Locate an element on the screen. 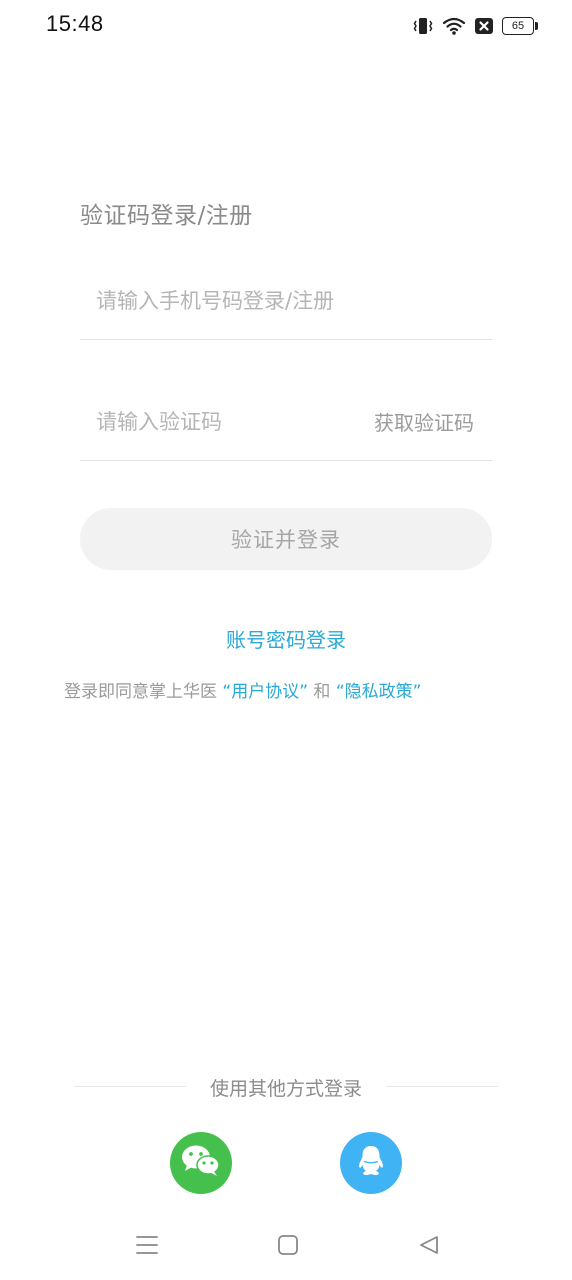 The width and height of the screenshot is (572, 1280). verify-login-button: 验证并登录 is located at coordinates (286, 539).